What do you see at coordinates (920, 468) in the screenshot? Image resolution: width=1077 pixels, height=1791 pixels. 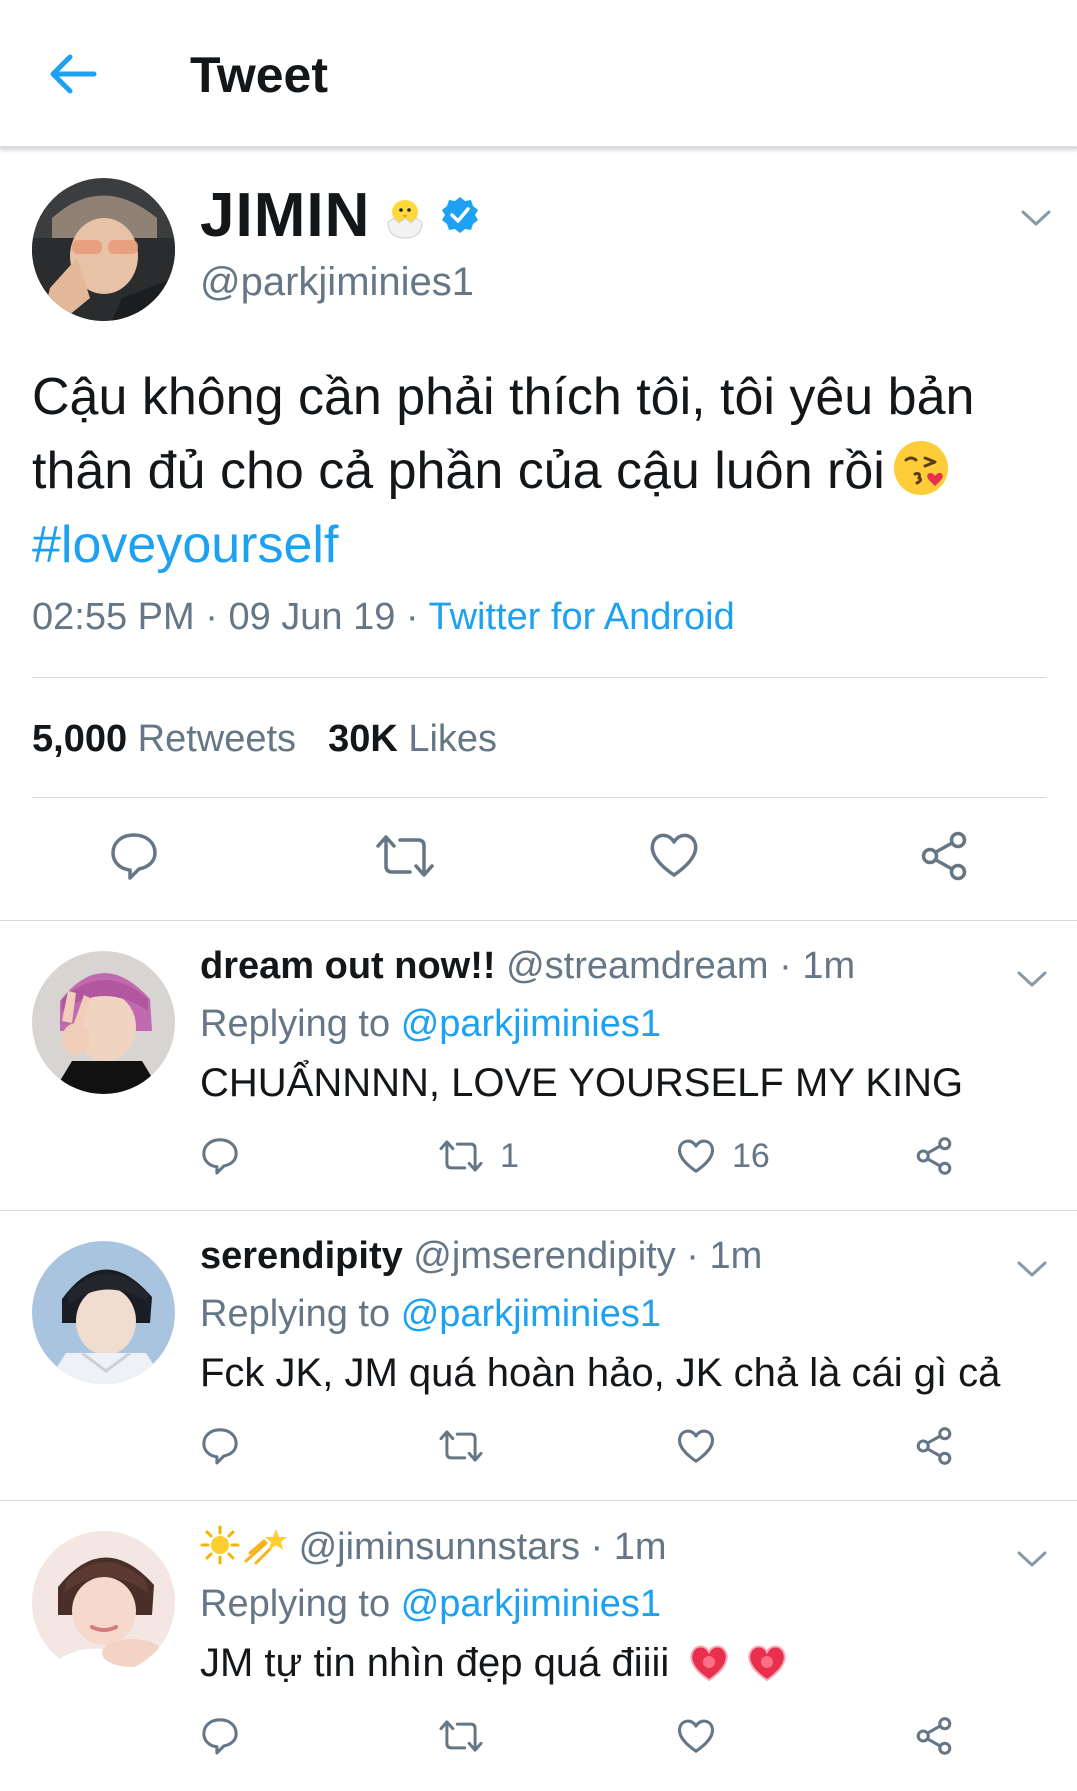 I see `kiss-emoji-icon` at bounding box center [920, 468].